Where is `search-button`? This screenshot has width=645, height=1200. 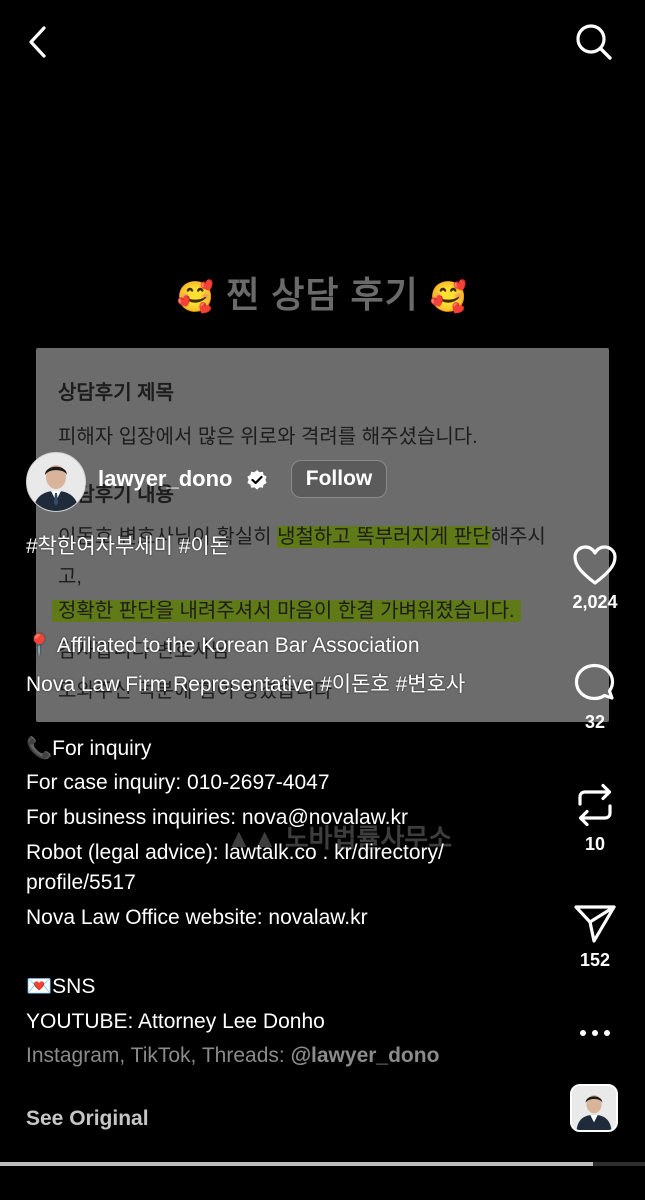 search-button is located at coordinates (594, 42).